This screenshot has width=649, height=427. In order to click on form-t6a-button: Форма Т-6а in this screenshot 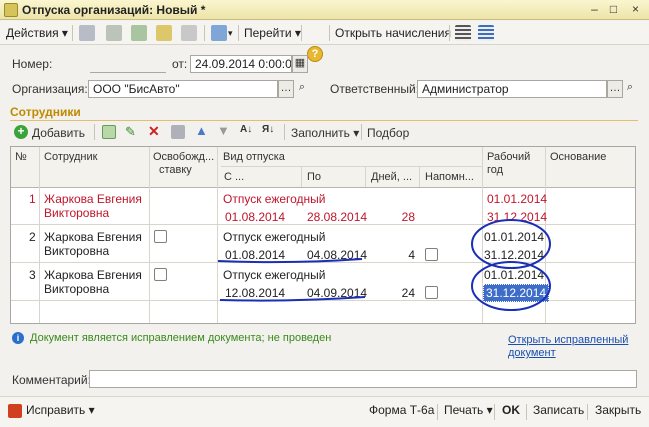, I will do `click(401, 410)`.